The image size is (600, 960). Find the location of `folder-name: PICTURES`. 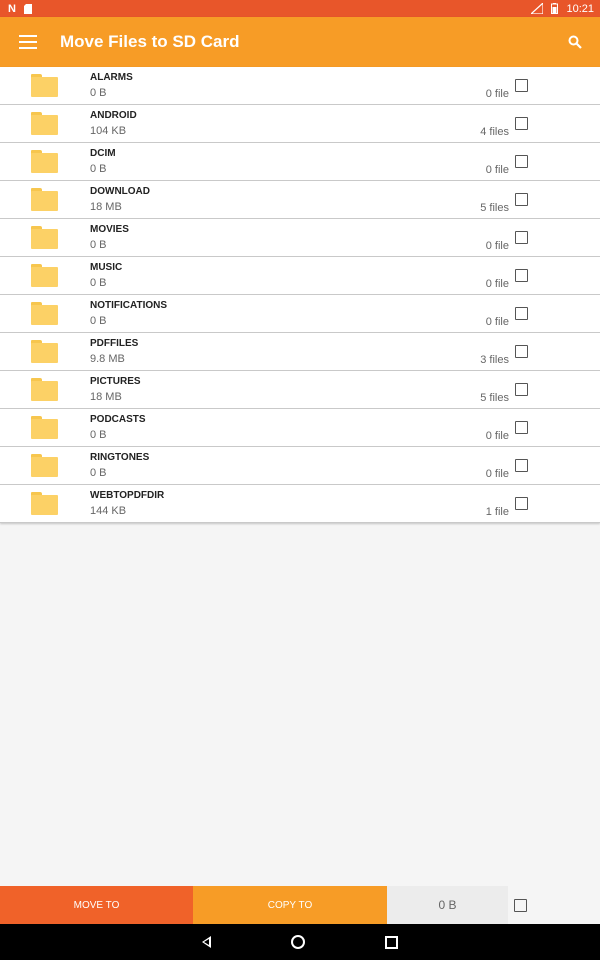

folder-name: PICTURES is located at coordinates (115, 381).